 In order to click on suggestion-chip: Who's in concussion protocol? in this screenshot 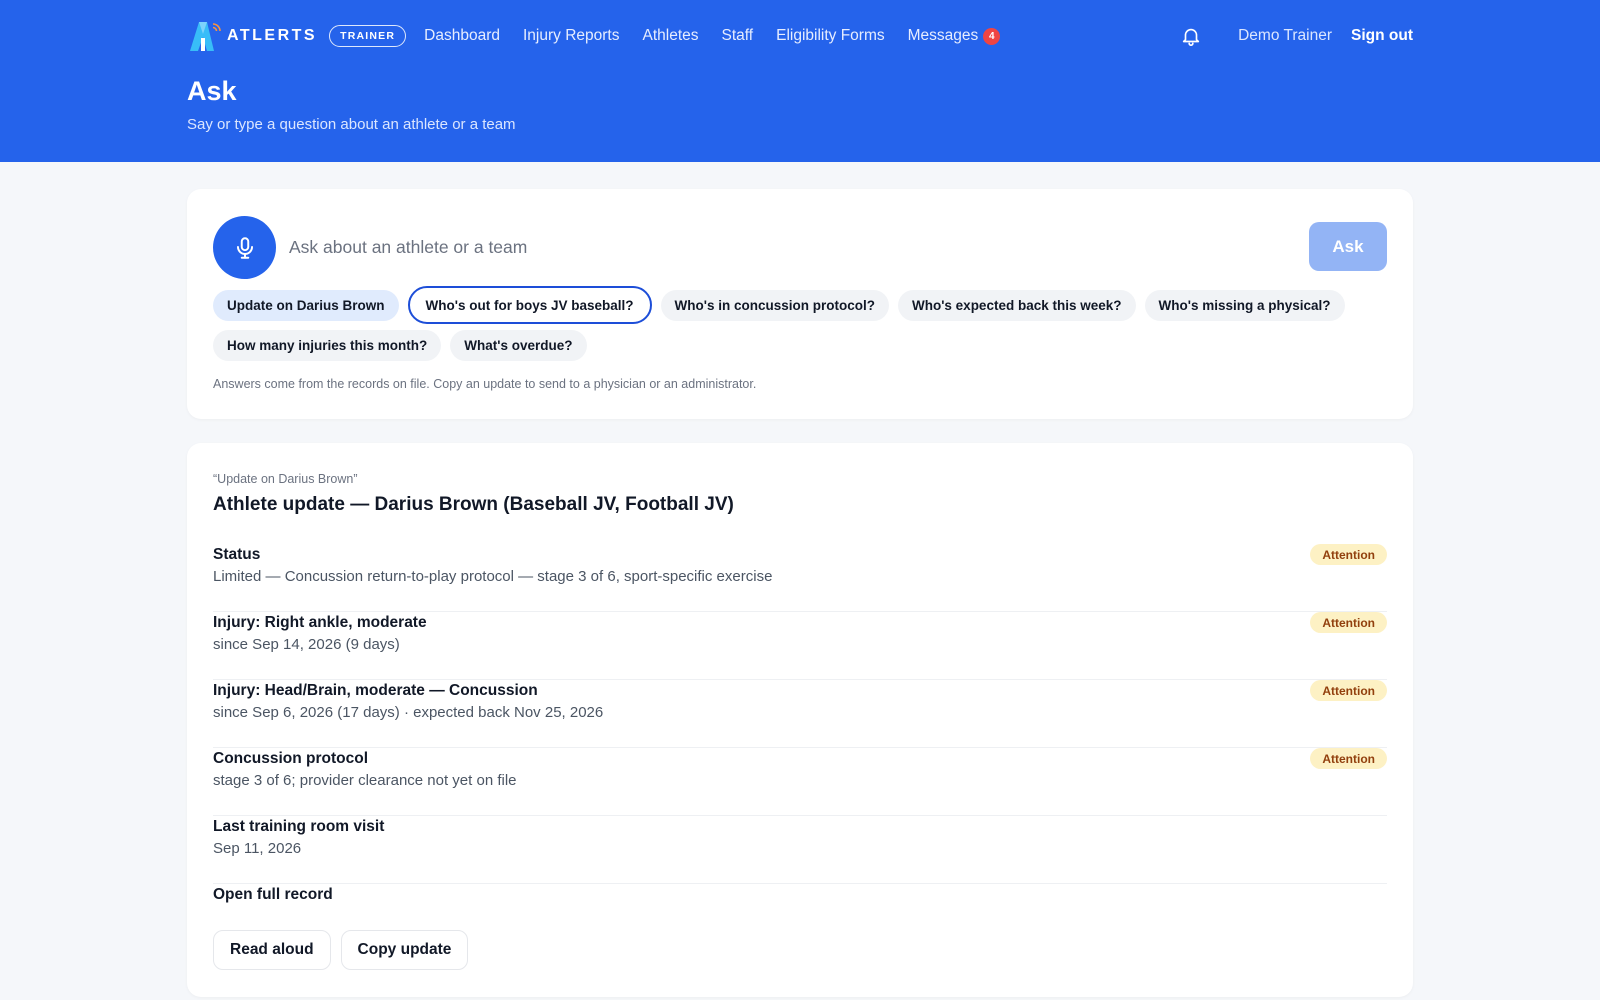, I will do `click(774, 305)`.